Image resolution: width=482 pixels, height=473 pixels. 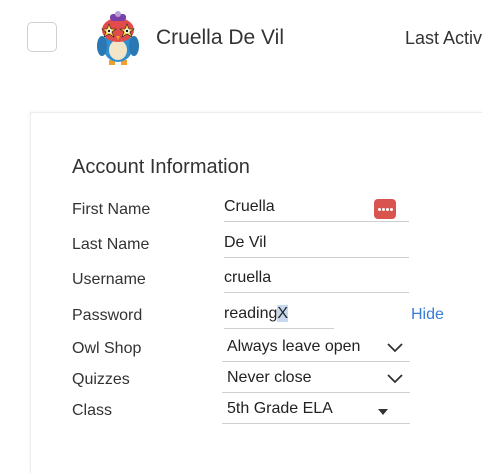 I want to click on hide-password-link: Hide, so click(x=427, y=315).